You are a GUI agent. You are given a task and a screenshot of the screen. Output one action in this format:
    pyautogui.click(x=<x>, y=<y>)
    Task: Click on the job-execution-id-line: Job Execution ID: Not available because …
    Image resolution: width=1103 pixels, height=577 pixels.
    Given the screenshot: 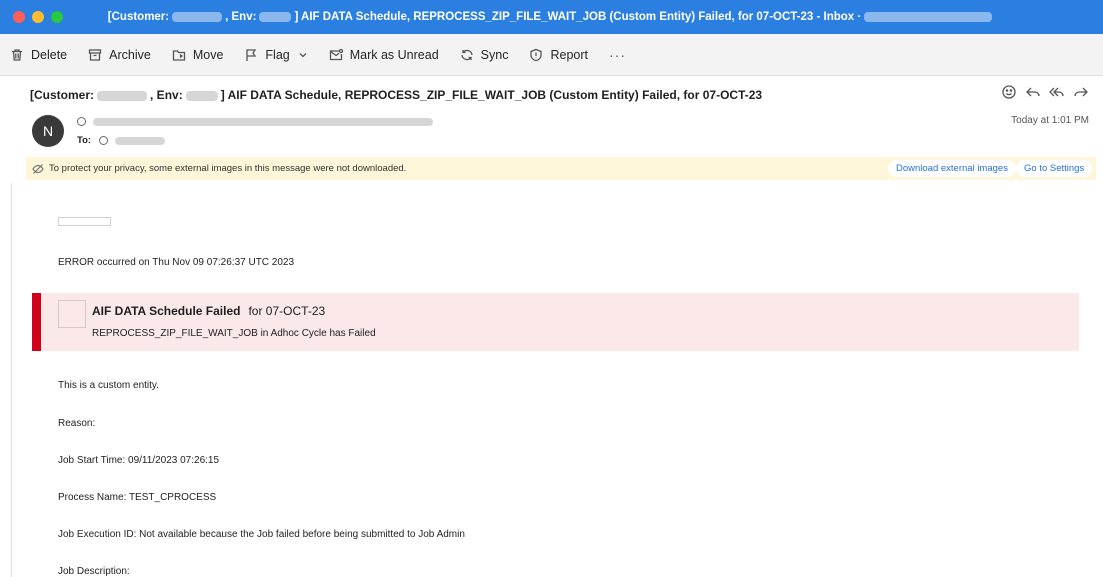 What is the action you would take?
    pyautogui.click(x=261, y=534)
    